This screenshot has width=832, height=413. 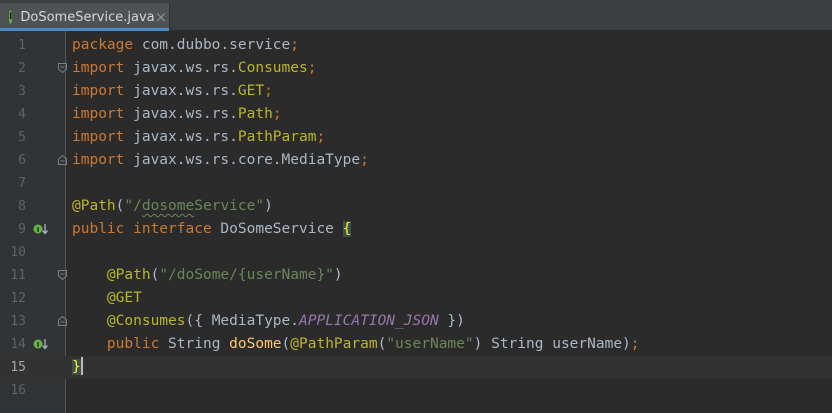 What do you see at coordinates (416, 160) in the screenshot?
I see `code-line: 6 import javax.ws.rs.core.MediaType;` at bounding box center [416, 160].